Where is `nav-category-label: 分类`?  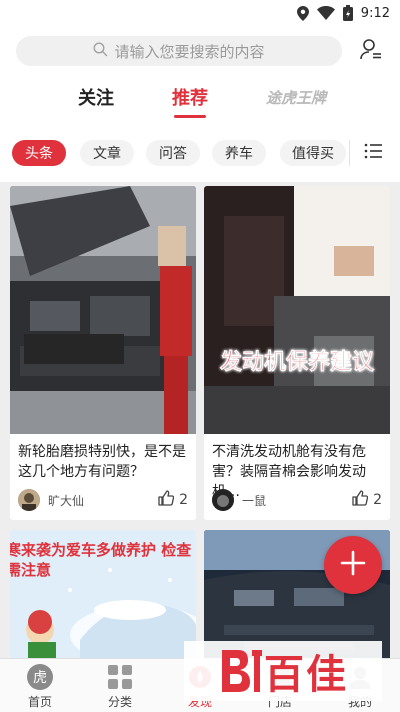 nav-category-label: 分类 is located at coordinates (119, 702).